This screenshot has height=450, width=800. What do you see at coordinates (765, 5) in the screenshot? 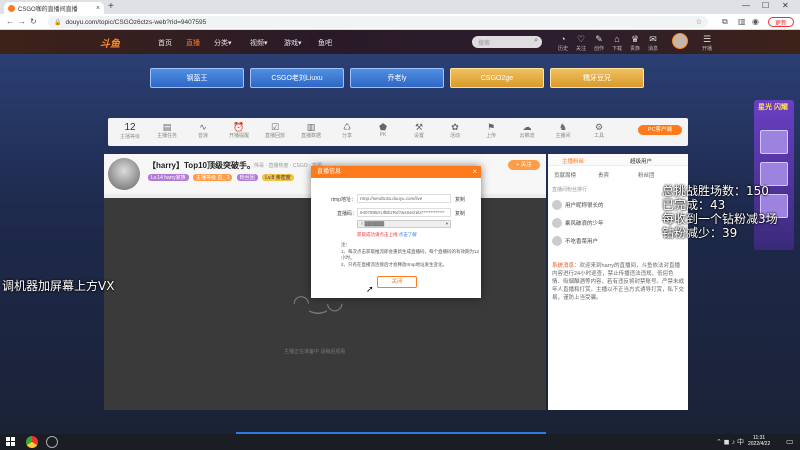
I see `maximize-icon: ☐` at bounding box center [765, 5].